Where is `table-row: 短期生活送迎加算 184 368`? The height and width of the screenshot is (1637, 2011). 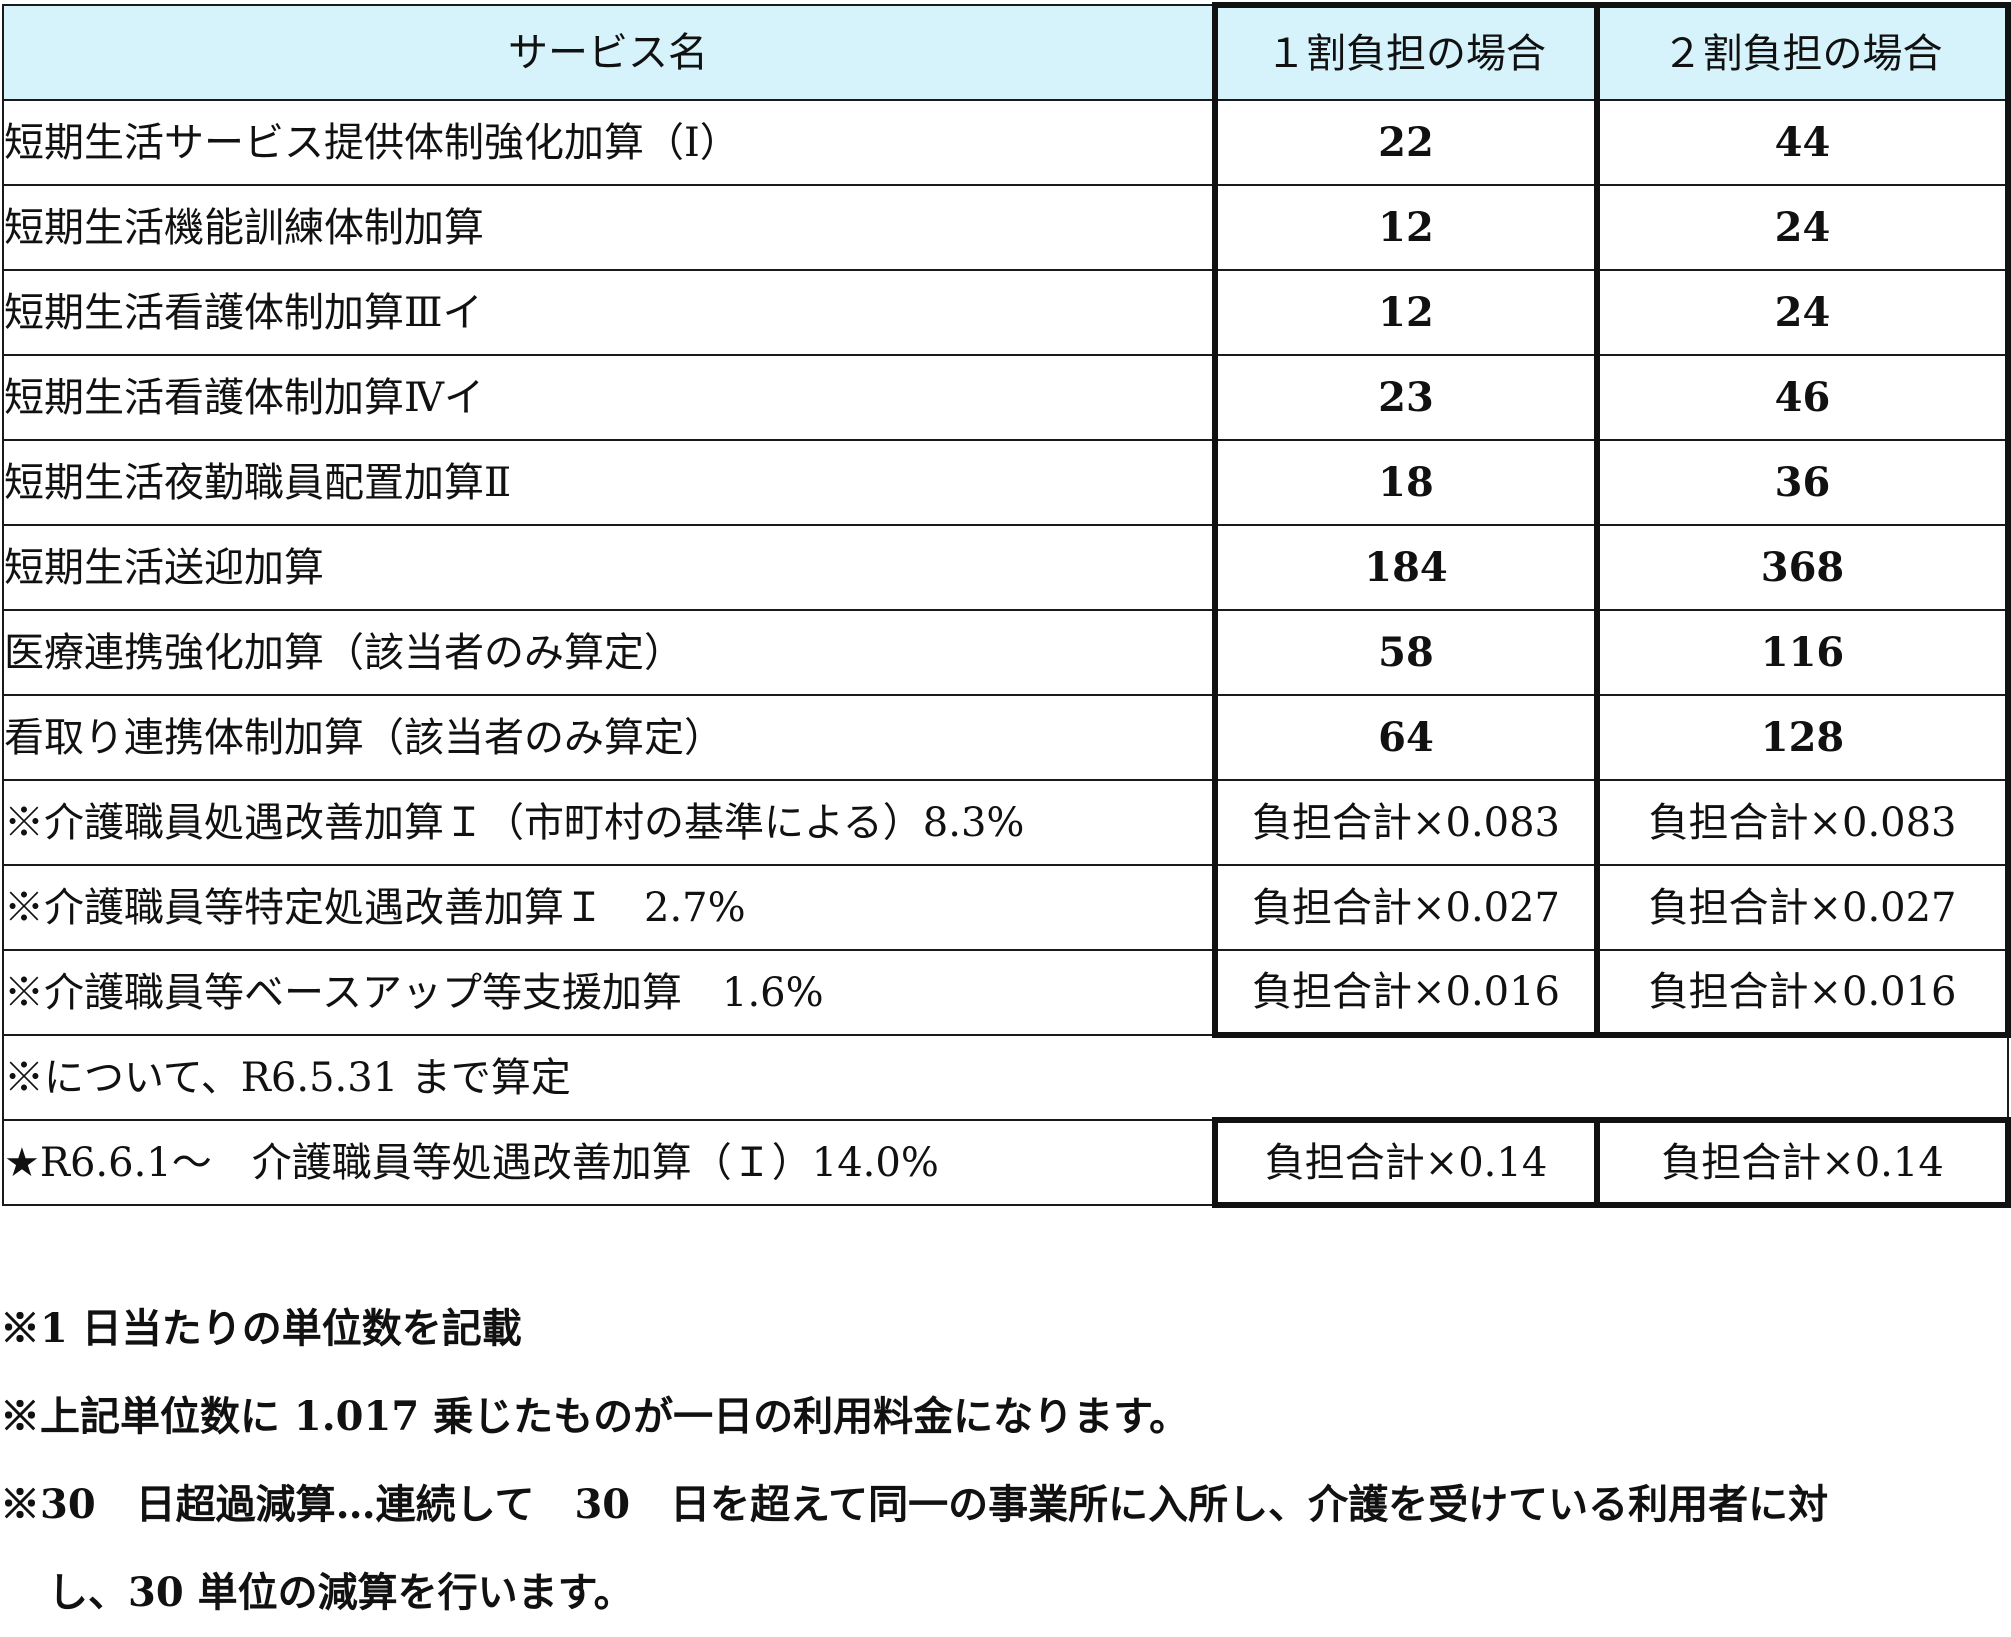 table-row: 短期生活送迎加算 184 368 is located at coordinates (1006, 567).